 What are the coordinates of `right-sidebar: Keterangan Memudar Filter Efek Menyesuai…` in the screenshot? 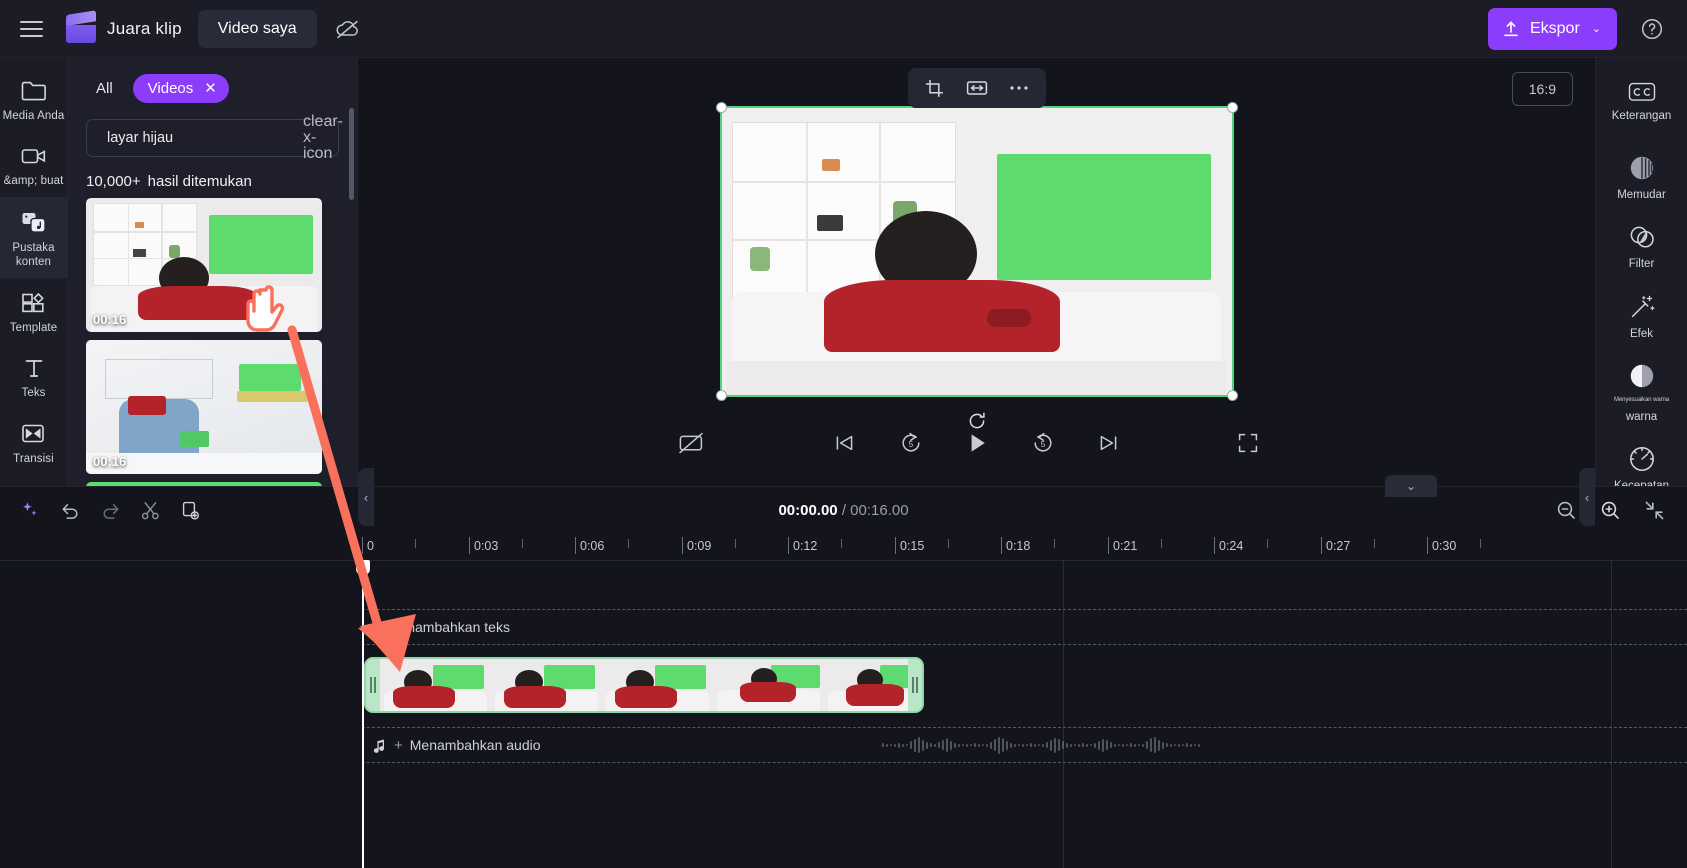 It's located at (1641, 275).